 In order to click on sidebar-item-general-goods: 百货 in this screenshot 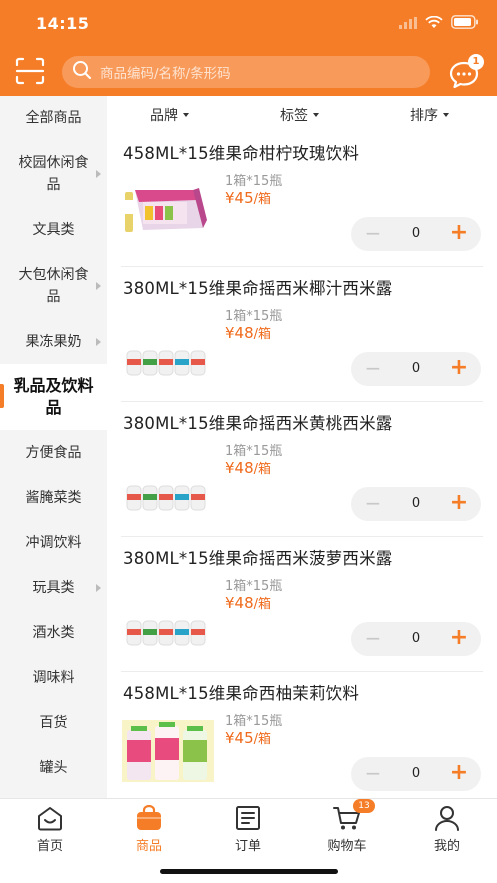, I will do `click(53, 722)`.